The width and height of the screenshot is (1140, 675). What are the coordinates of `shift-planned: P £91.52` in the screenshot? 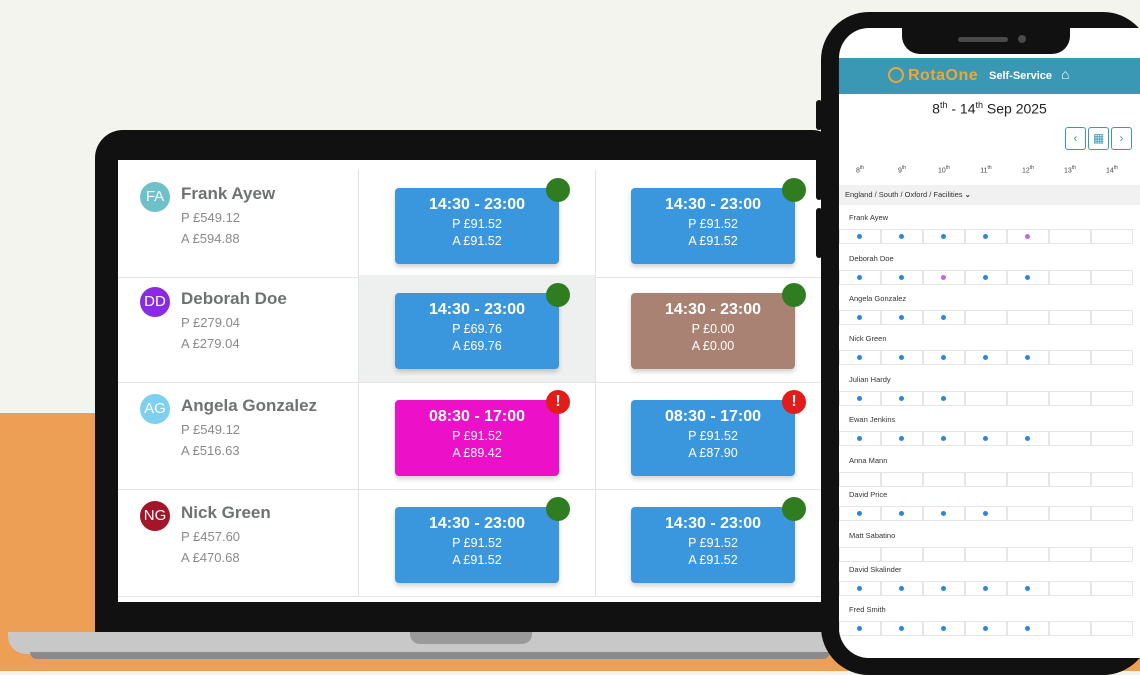 It's located at (477, 436).